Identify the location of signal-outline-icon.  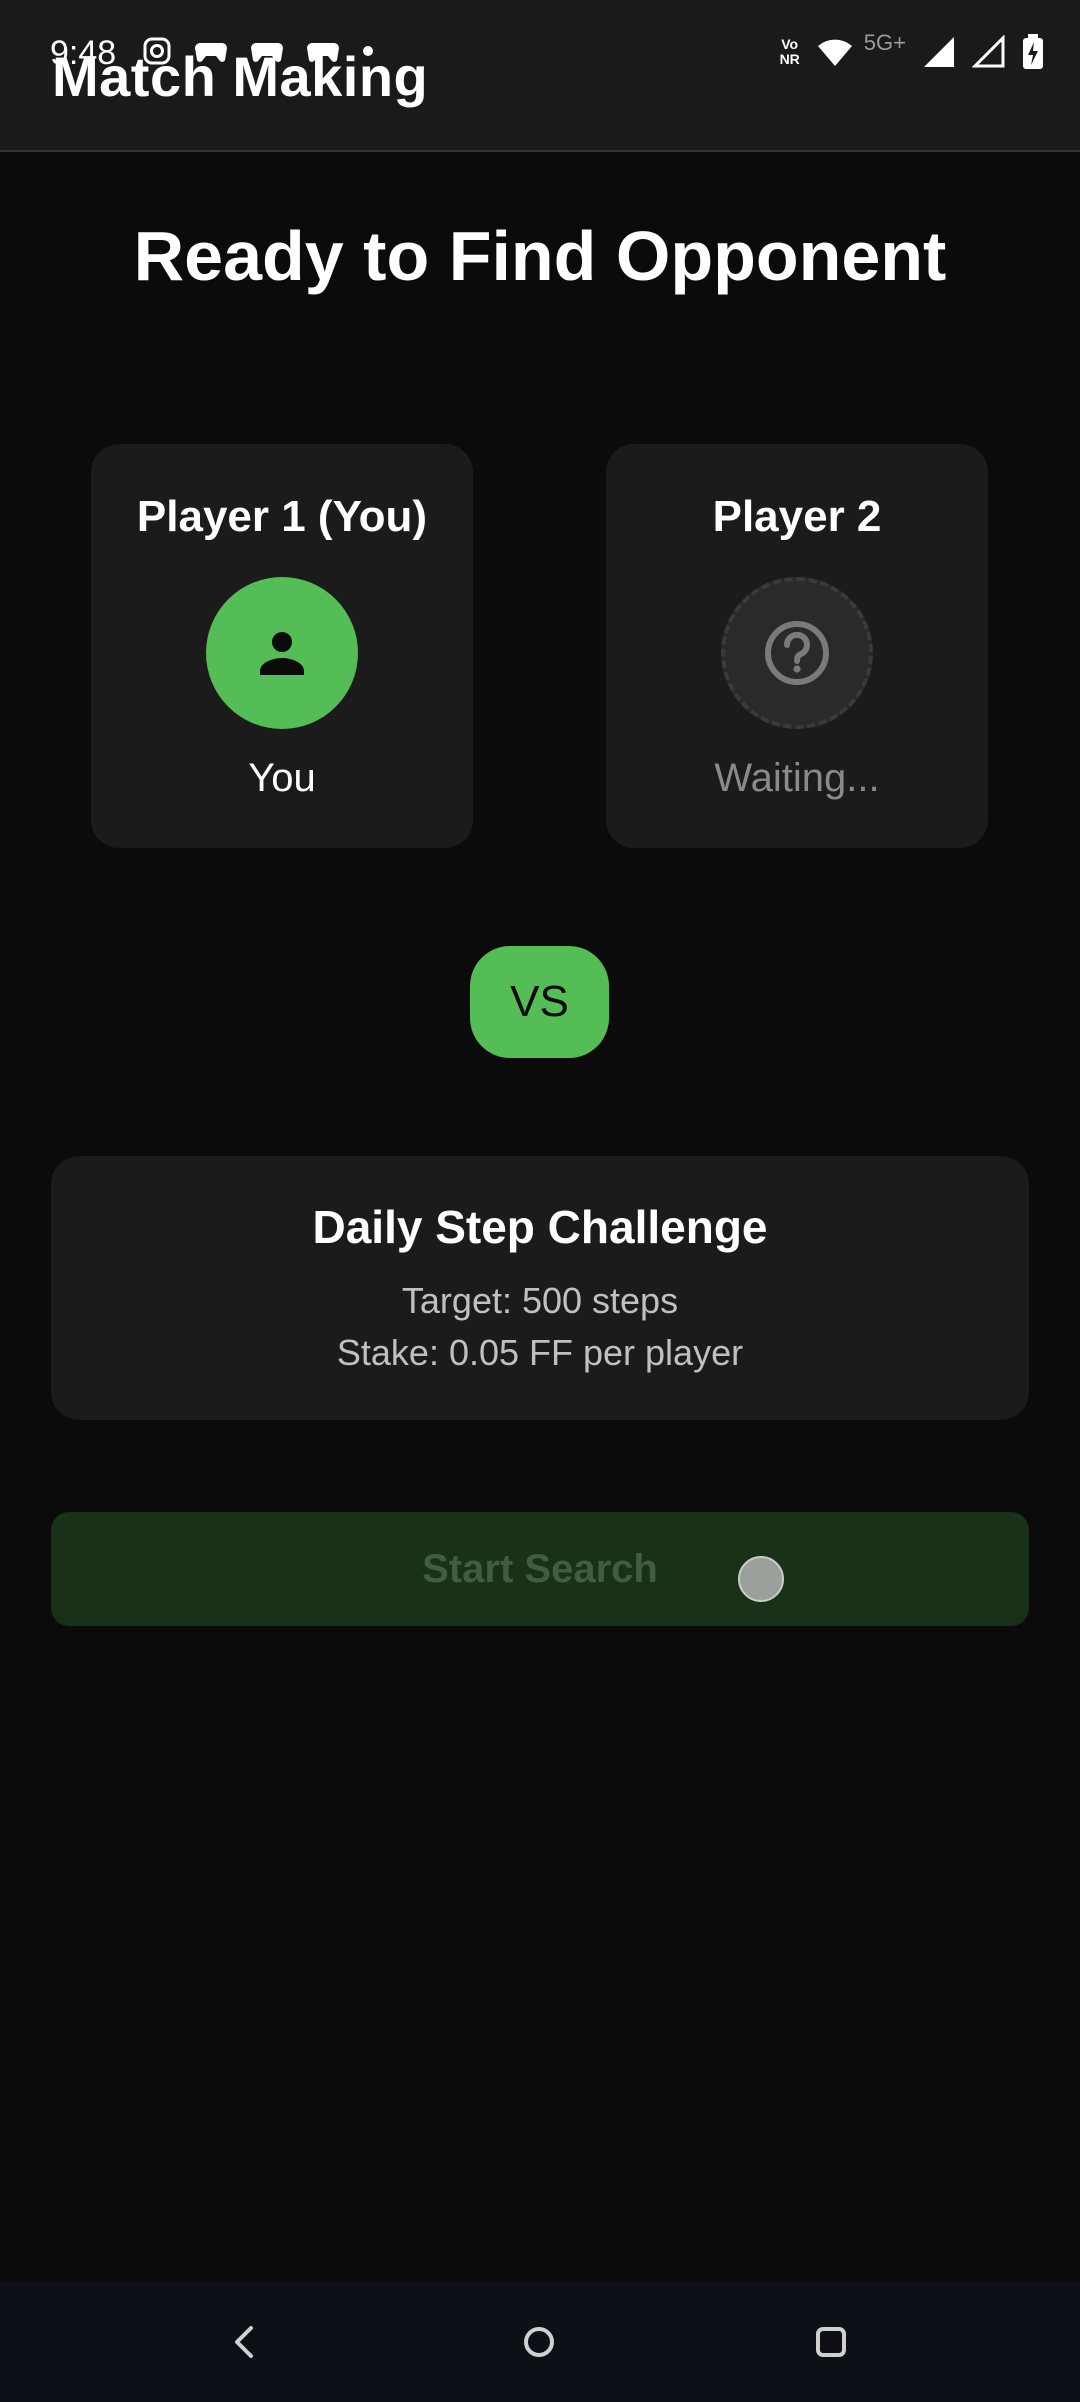
(988, 51).